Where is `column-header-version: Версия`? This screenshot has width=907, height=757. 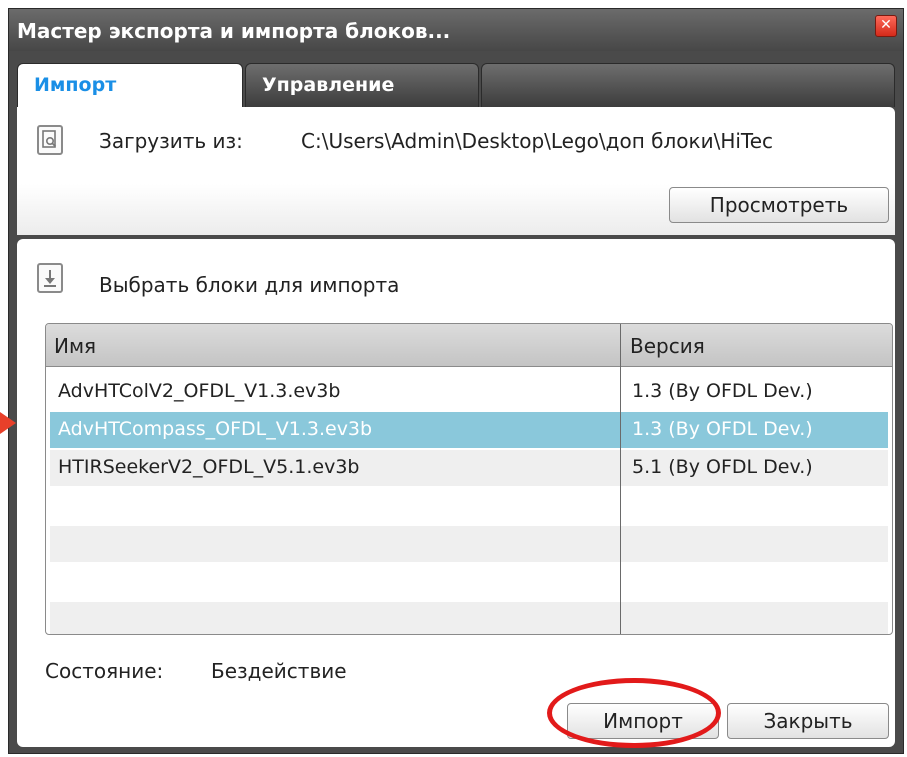 column-header-version: Версия is located at coordinates (667, 346).